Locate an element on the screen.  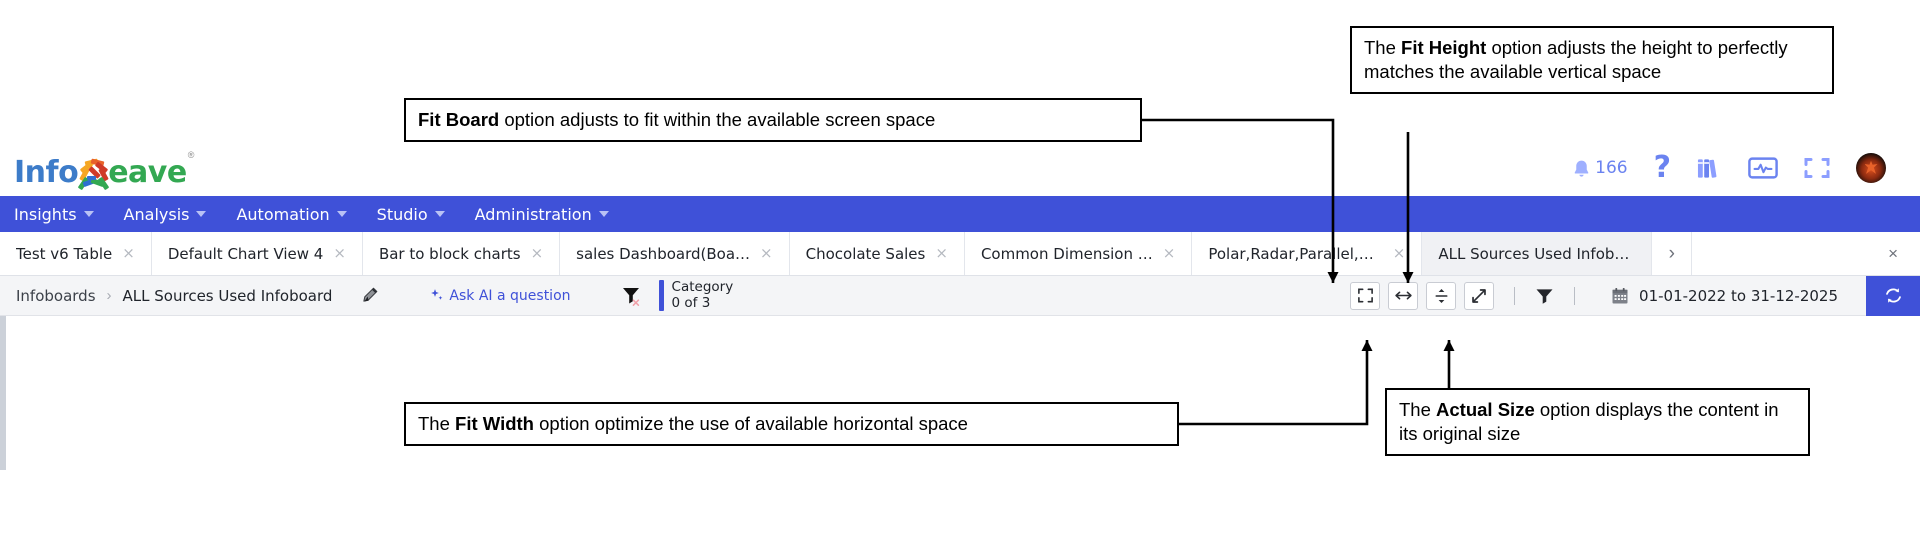
tab-bar-to-block-charts: Bar to block charts × is located at coordinates (462, 253).